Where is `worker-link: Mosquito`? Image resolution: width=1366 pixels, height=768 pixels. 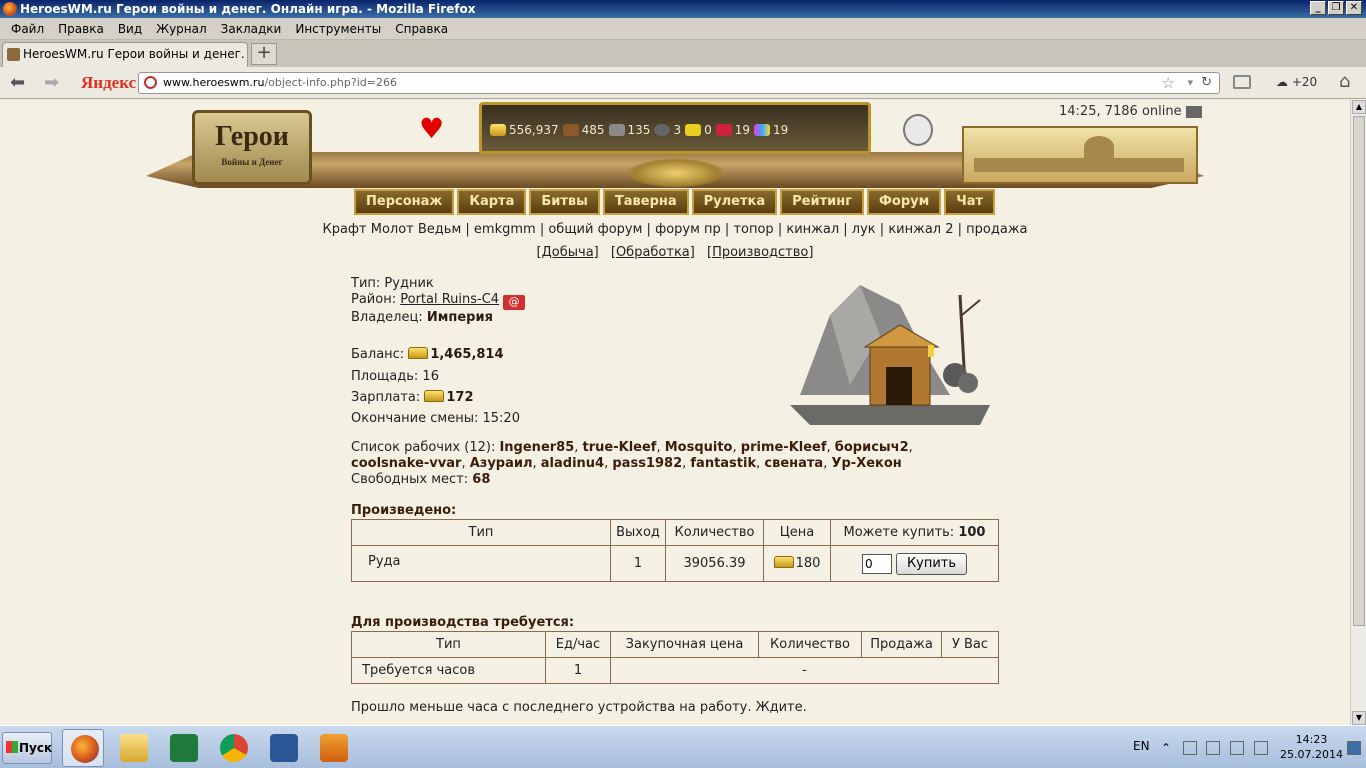
worker-link: Mosquito is located at coordinates (699, 447).